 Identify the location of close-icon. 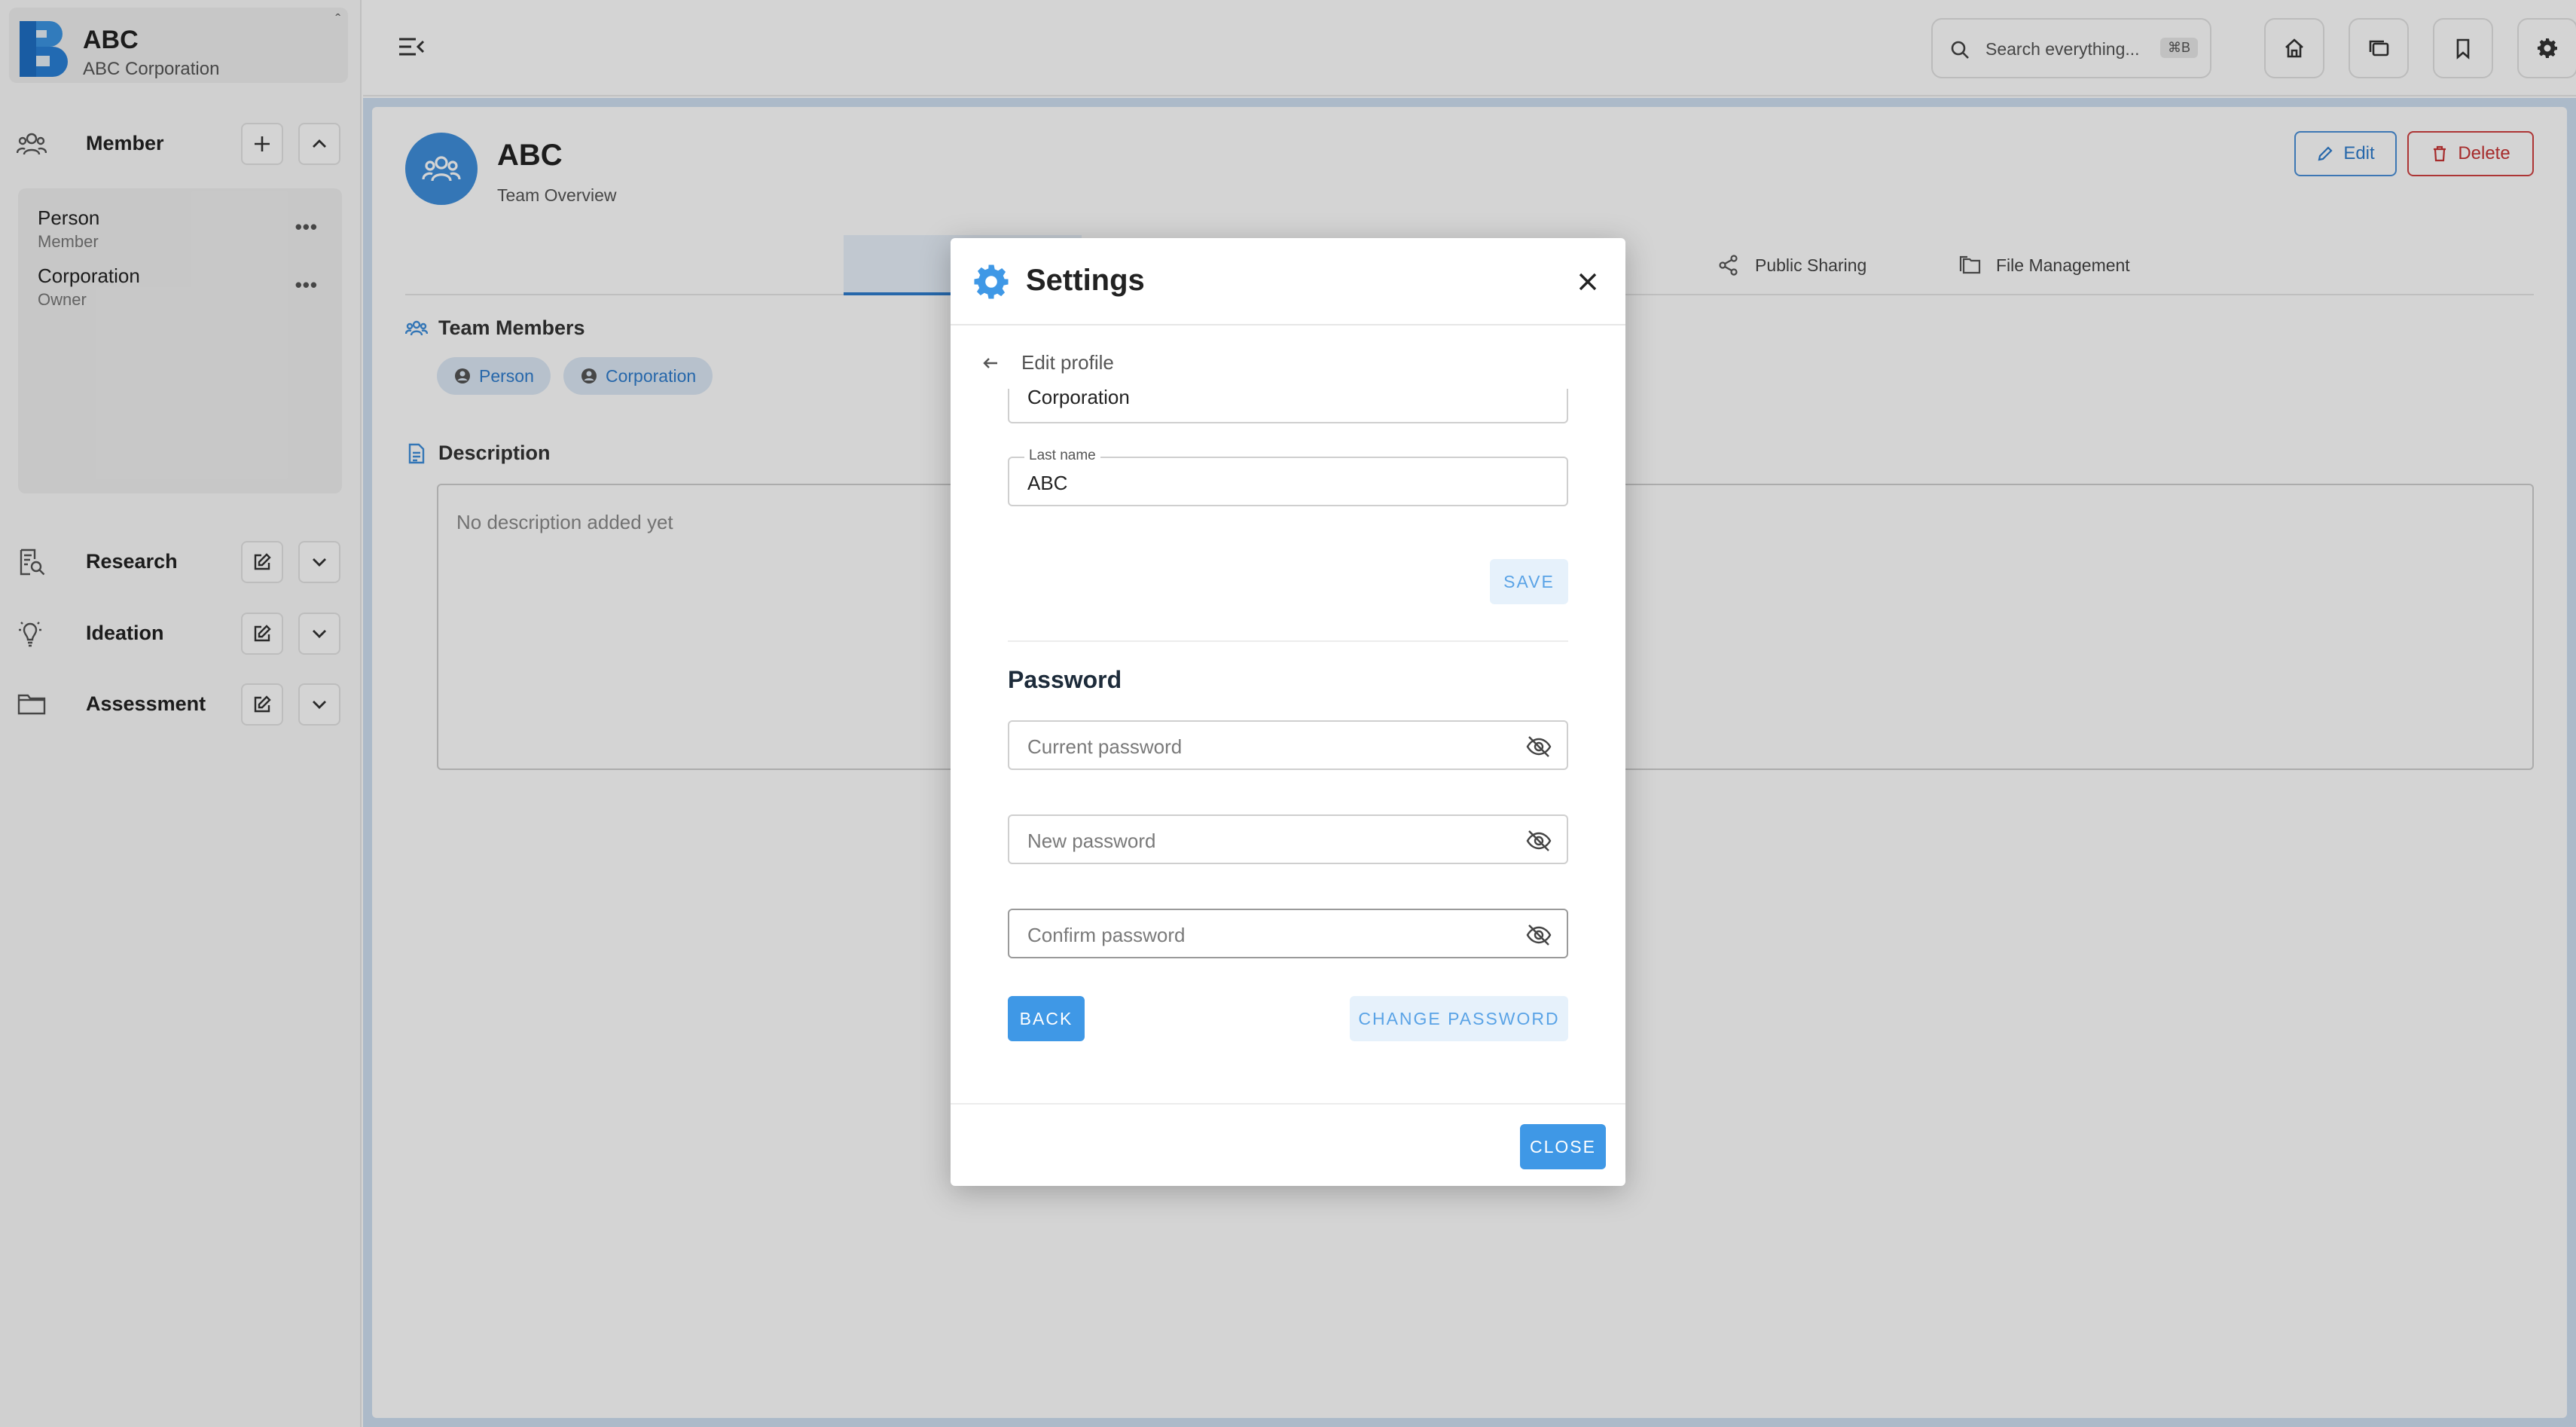
(1588, 282).